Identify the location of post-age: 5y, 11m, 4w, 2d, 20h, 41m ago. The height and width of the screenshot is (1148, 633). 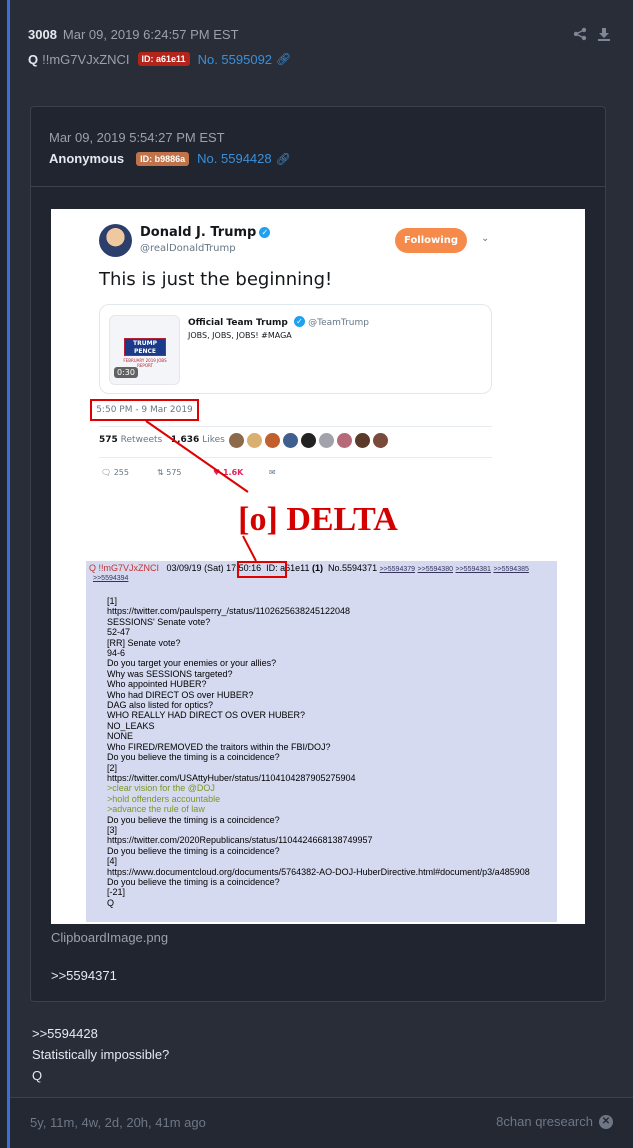
(118, 1122).